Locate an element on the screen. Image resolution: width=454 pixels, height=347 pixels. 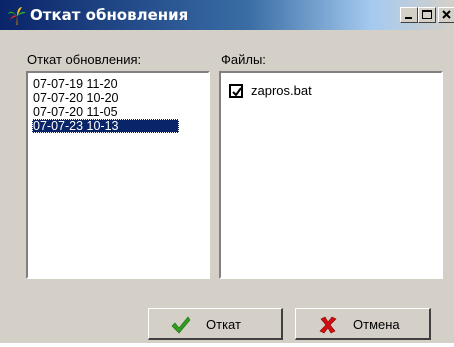
file-name: zapros.bat is located at coordinates (281, 90).